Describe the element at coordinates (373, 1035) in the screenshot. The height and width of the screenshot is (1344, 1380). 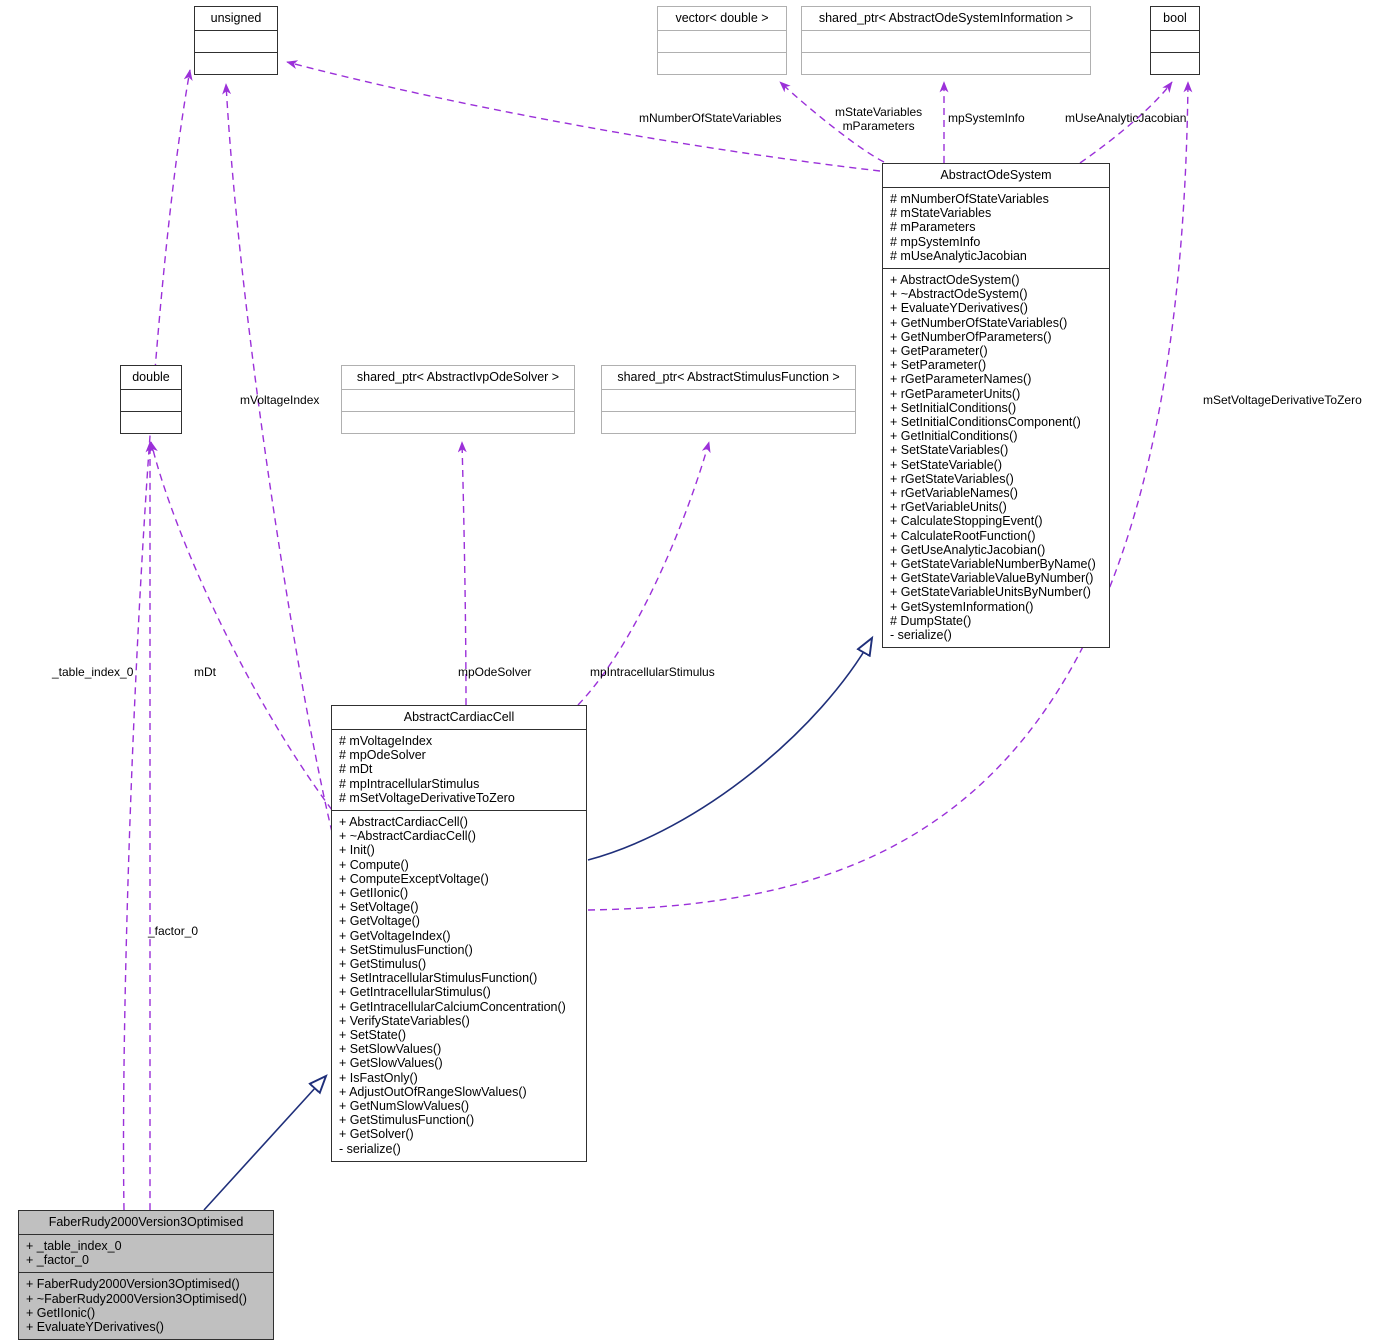
I see `method-row: + SetState()` at that location.